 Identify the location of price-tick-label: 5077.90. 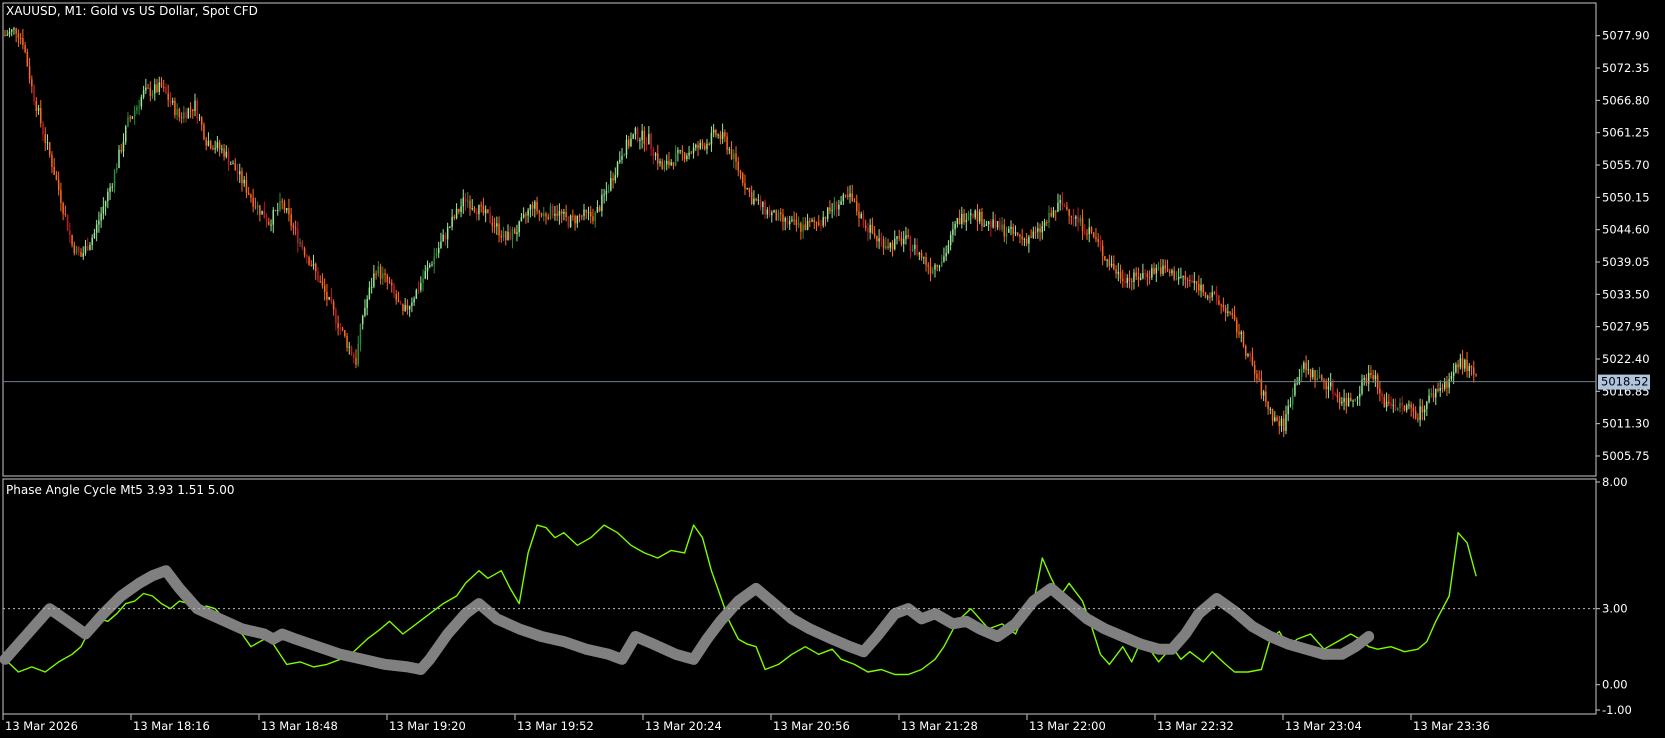
(1626, 36).